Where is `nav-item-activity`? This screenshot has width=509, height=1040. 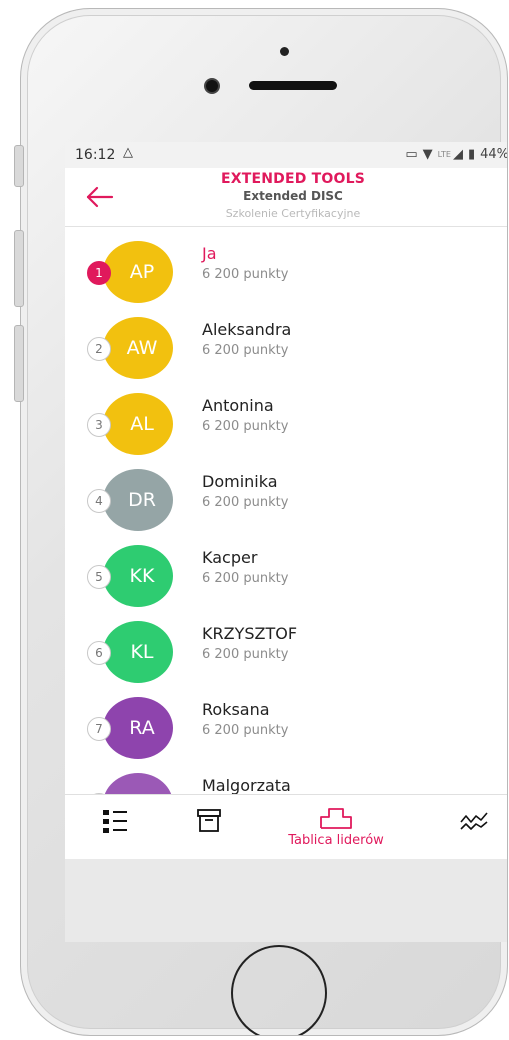
nav-item-activity is located at coordinates (475, 827).